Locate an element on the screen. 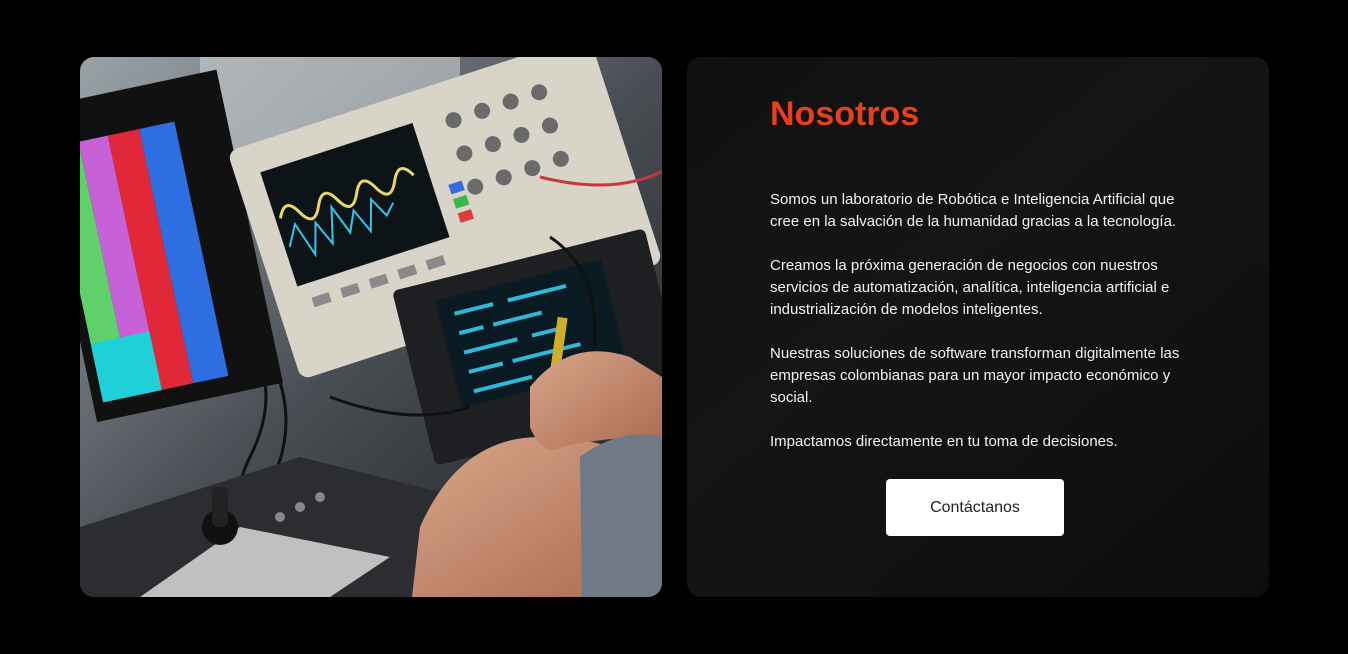 The height and width of the screenshot is (654, 1348). contact-button: Contáctanos is located at coordinates (975, 507).